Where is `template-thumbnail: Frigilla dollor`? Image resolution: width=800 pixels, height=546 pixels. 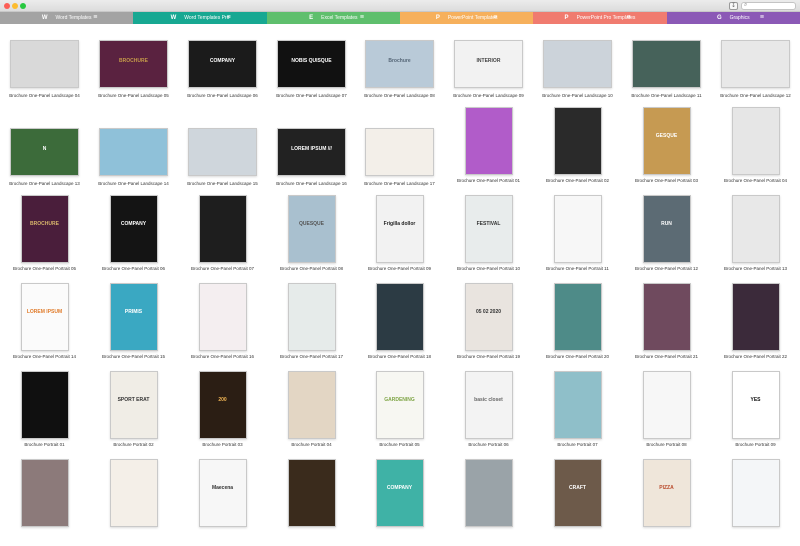
template-thumbnail: Frigilla dollor is located at coordinates (399, 229).